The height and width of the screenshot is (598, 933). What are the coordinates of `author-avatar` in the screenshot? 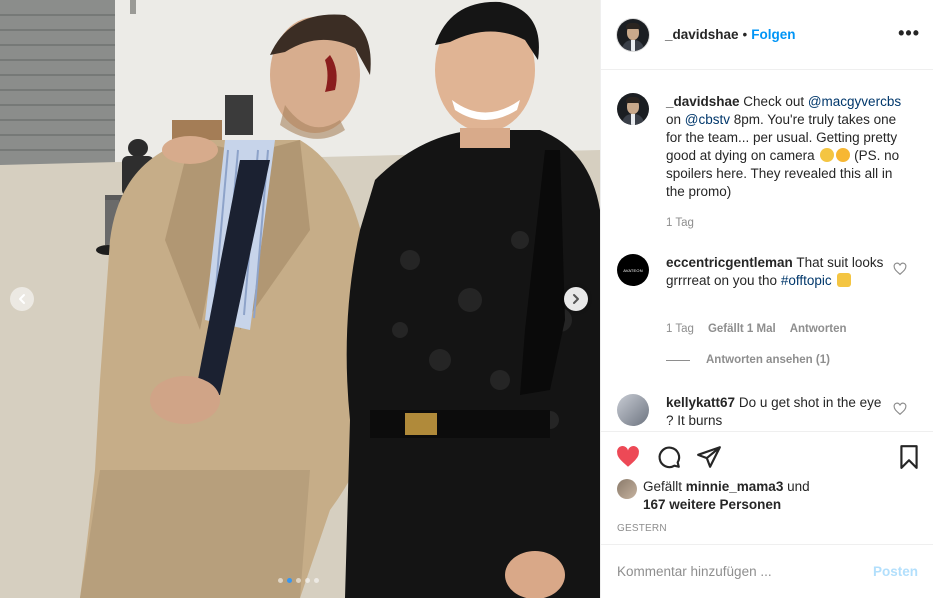 It's located at (633, 34).